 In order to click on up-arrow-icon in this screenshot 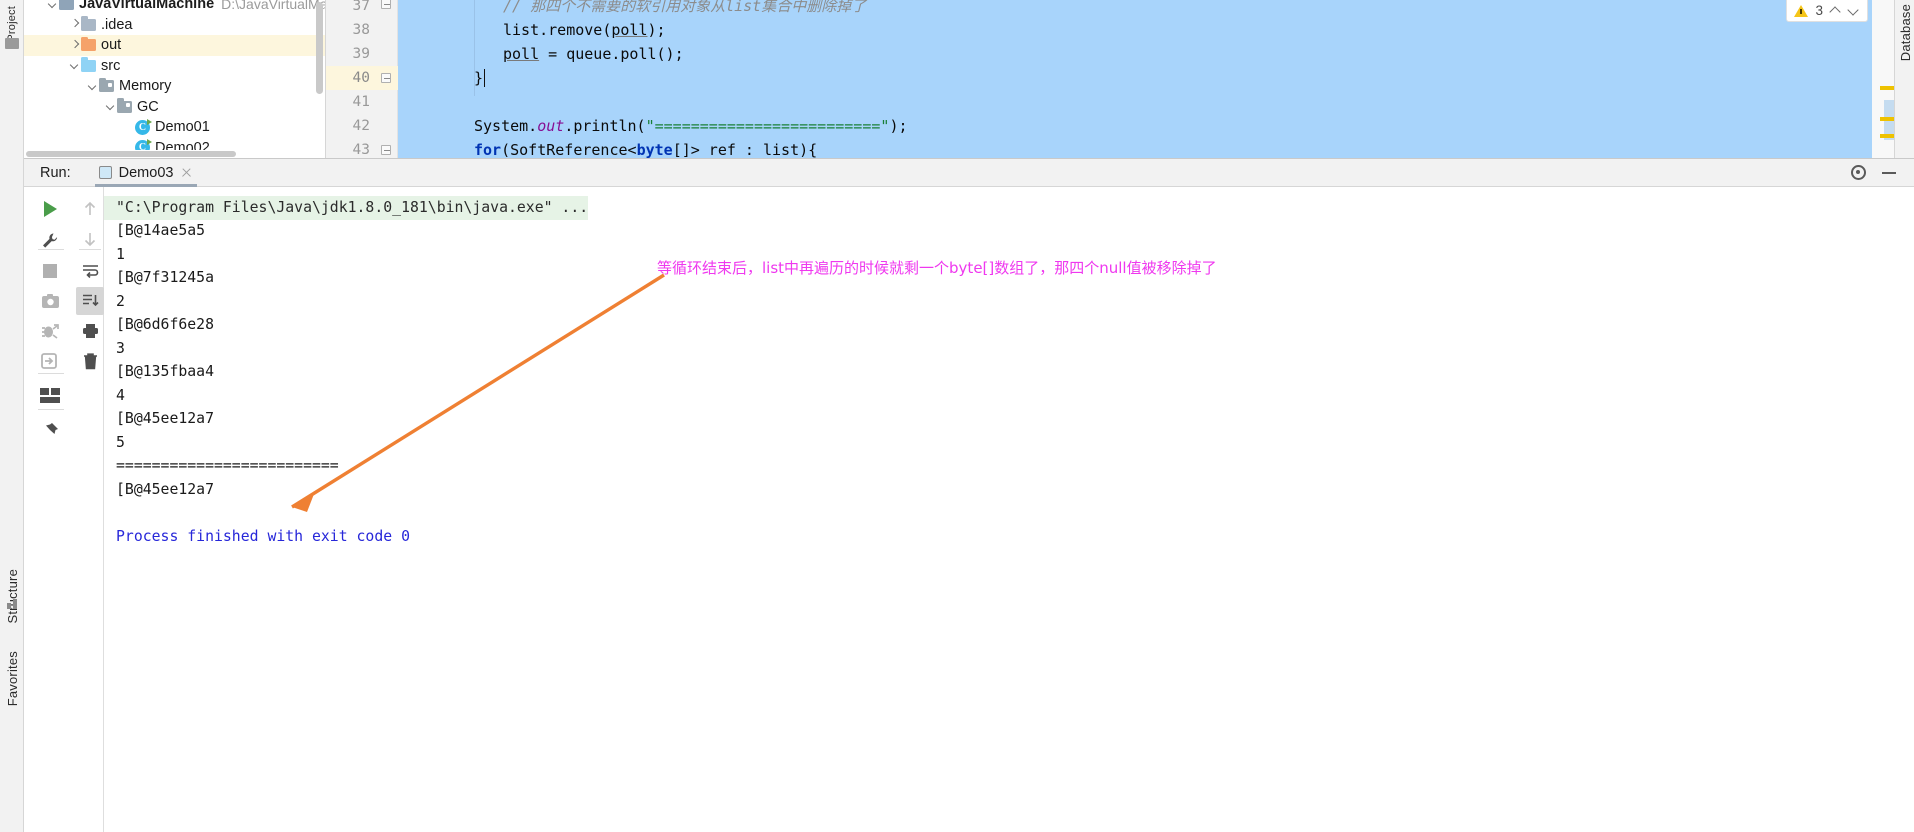, I will do `click(90, 209)`.